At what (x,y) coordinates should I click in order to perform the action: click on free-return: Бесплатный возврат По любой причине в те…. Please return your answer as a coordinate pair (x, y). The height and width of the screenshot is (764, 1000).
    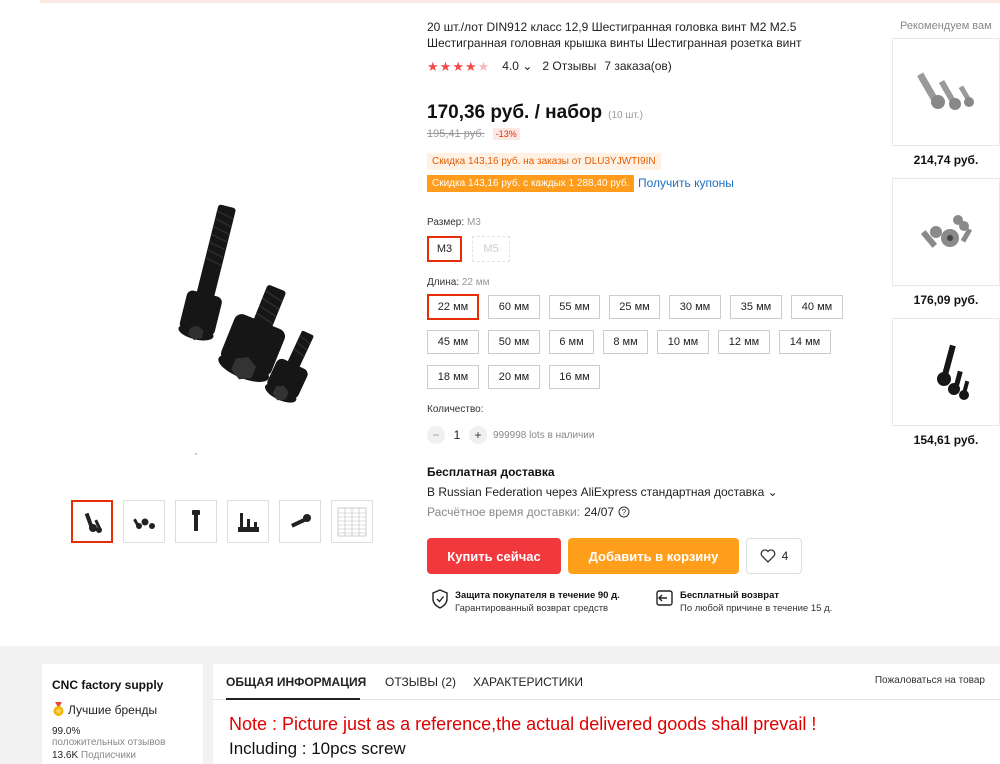
    Looking at the image, I should click on (743, 602).